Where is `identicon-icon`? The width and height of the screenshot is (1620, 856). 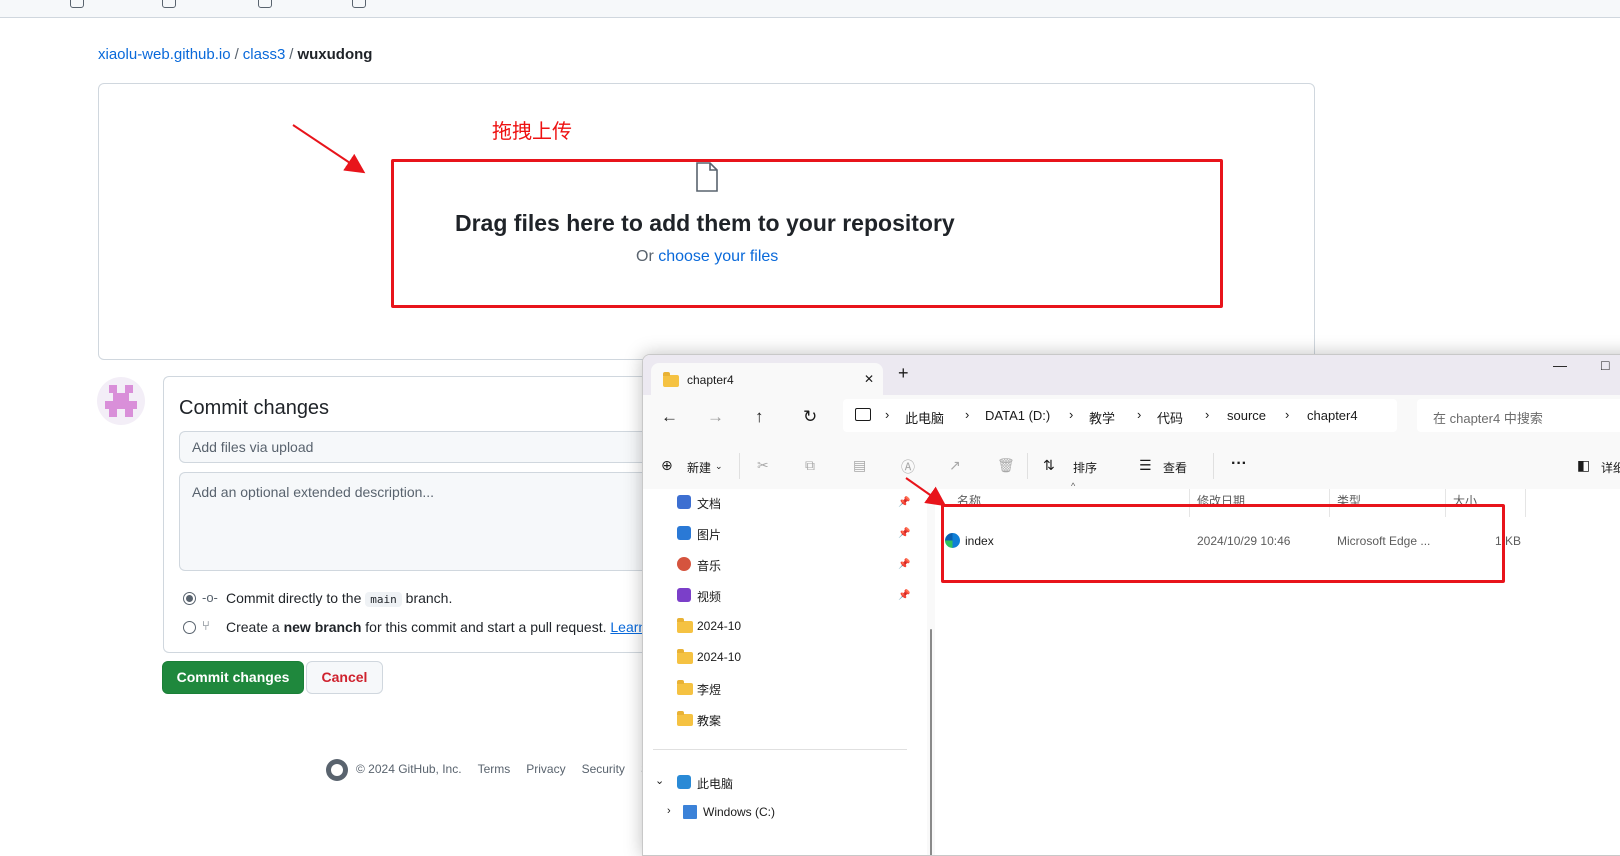
identicon-icon is located at coordinates (121, 401).